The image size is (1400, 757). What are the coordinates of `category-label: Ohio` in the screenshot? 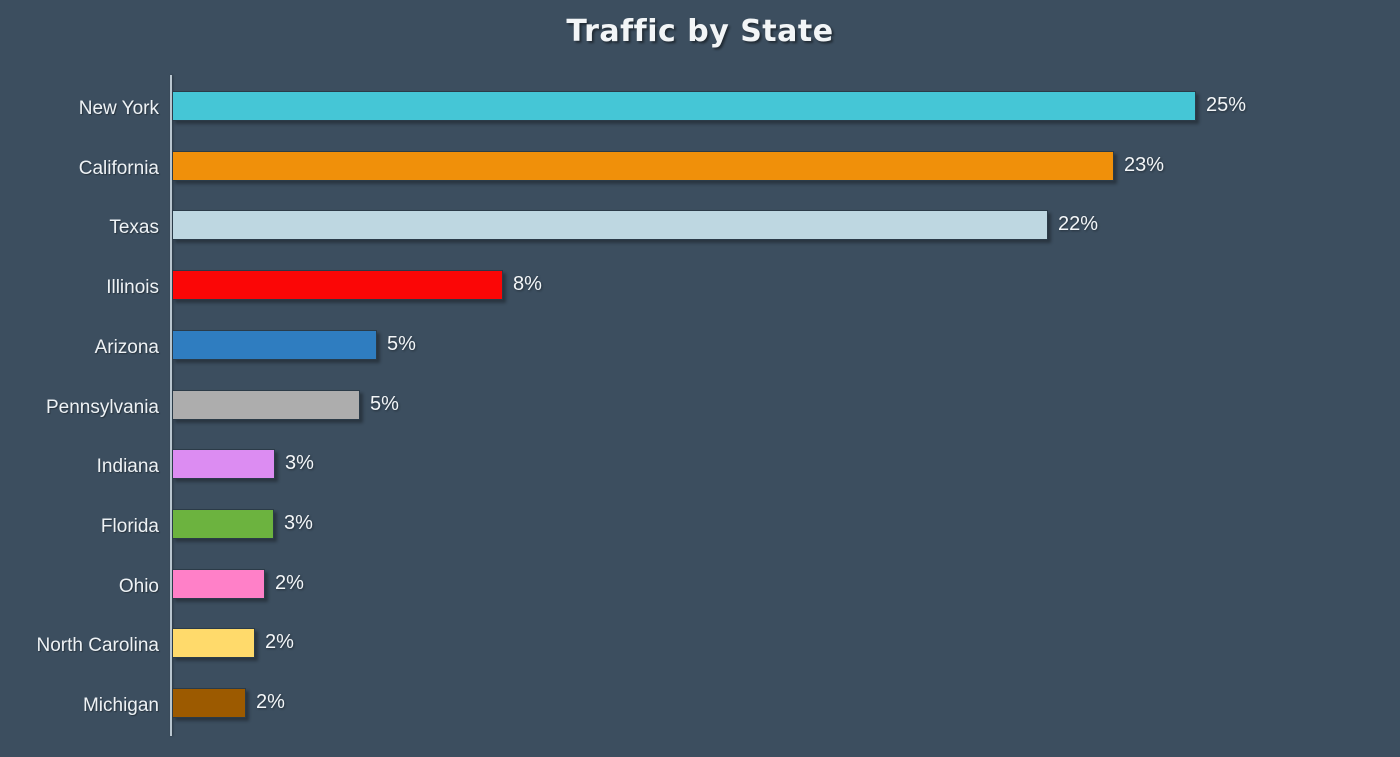 It's located at (138, 586).